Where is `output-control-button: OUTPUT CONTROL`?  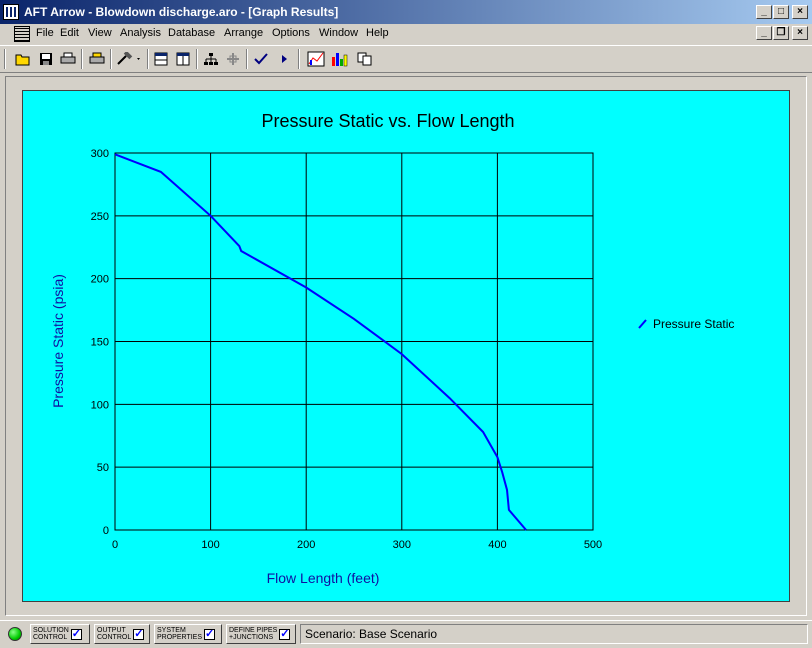
output-control-button: OUTPUT CONTROL is located at coordinates (122, 634).